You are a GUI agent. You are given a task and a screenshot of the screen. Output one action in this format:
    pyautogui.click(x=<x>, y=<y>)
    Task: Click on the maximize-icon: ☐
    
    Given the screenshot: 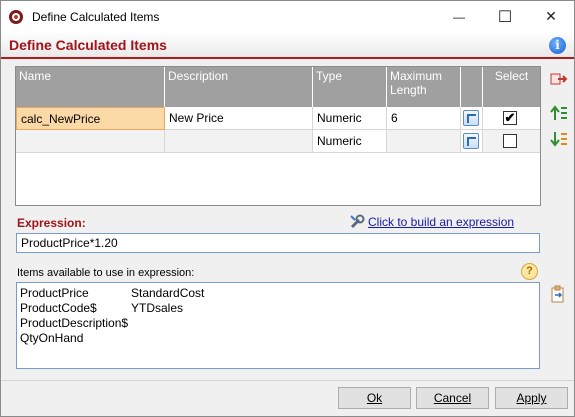 What is the action you would take?
    pyautogui.click(x=505, y=17)
    